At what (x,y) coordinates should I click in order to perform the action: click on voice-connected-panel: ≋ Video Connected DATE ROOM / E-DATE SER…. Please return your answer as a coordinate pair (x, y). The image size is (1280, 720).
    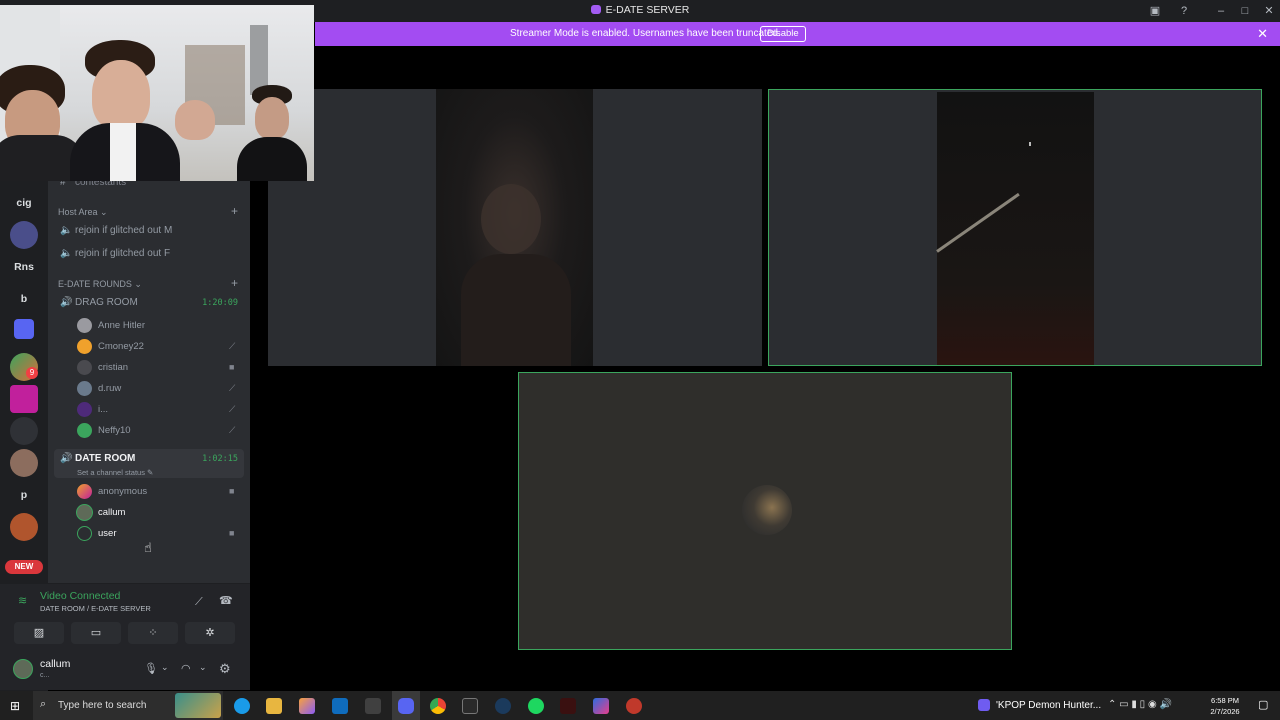
    Looking at the image, I should click on (125, 616).